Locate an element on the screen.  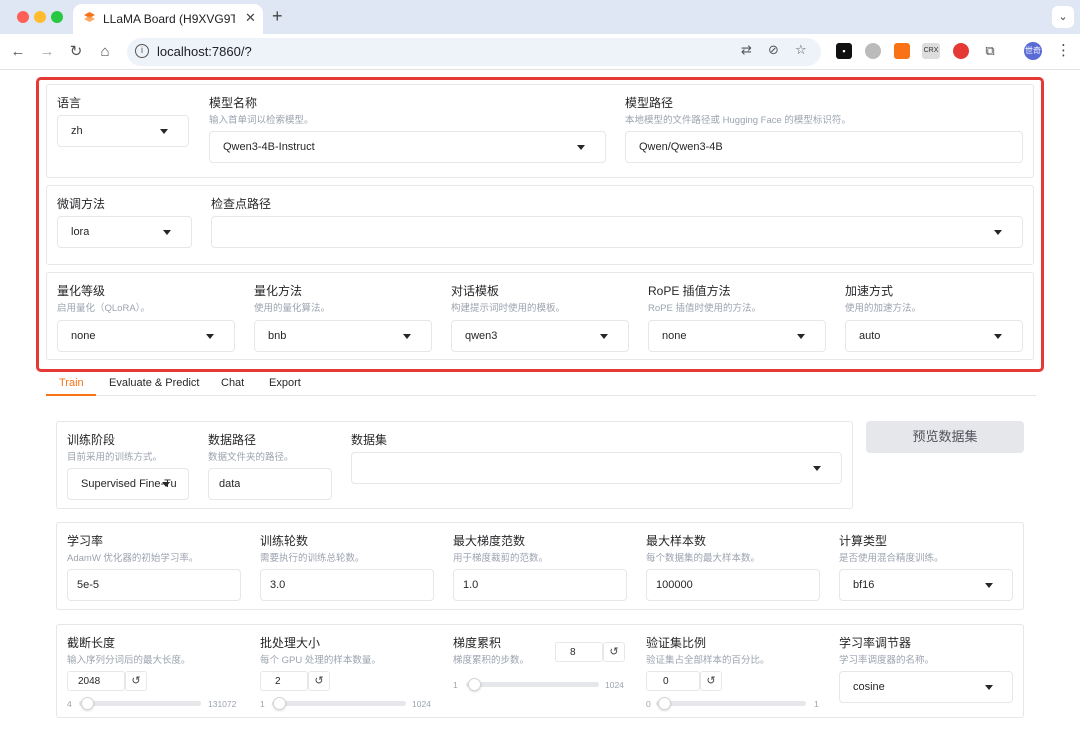
rope-info: RoPE 插值时使用的方法。 is located at coordinates (704, 308).